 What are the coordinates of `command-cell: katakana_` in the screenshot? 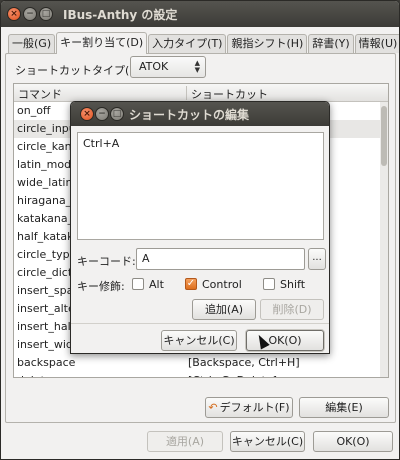 It's located at (45, 218).